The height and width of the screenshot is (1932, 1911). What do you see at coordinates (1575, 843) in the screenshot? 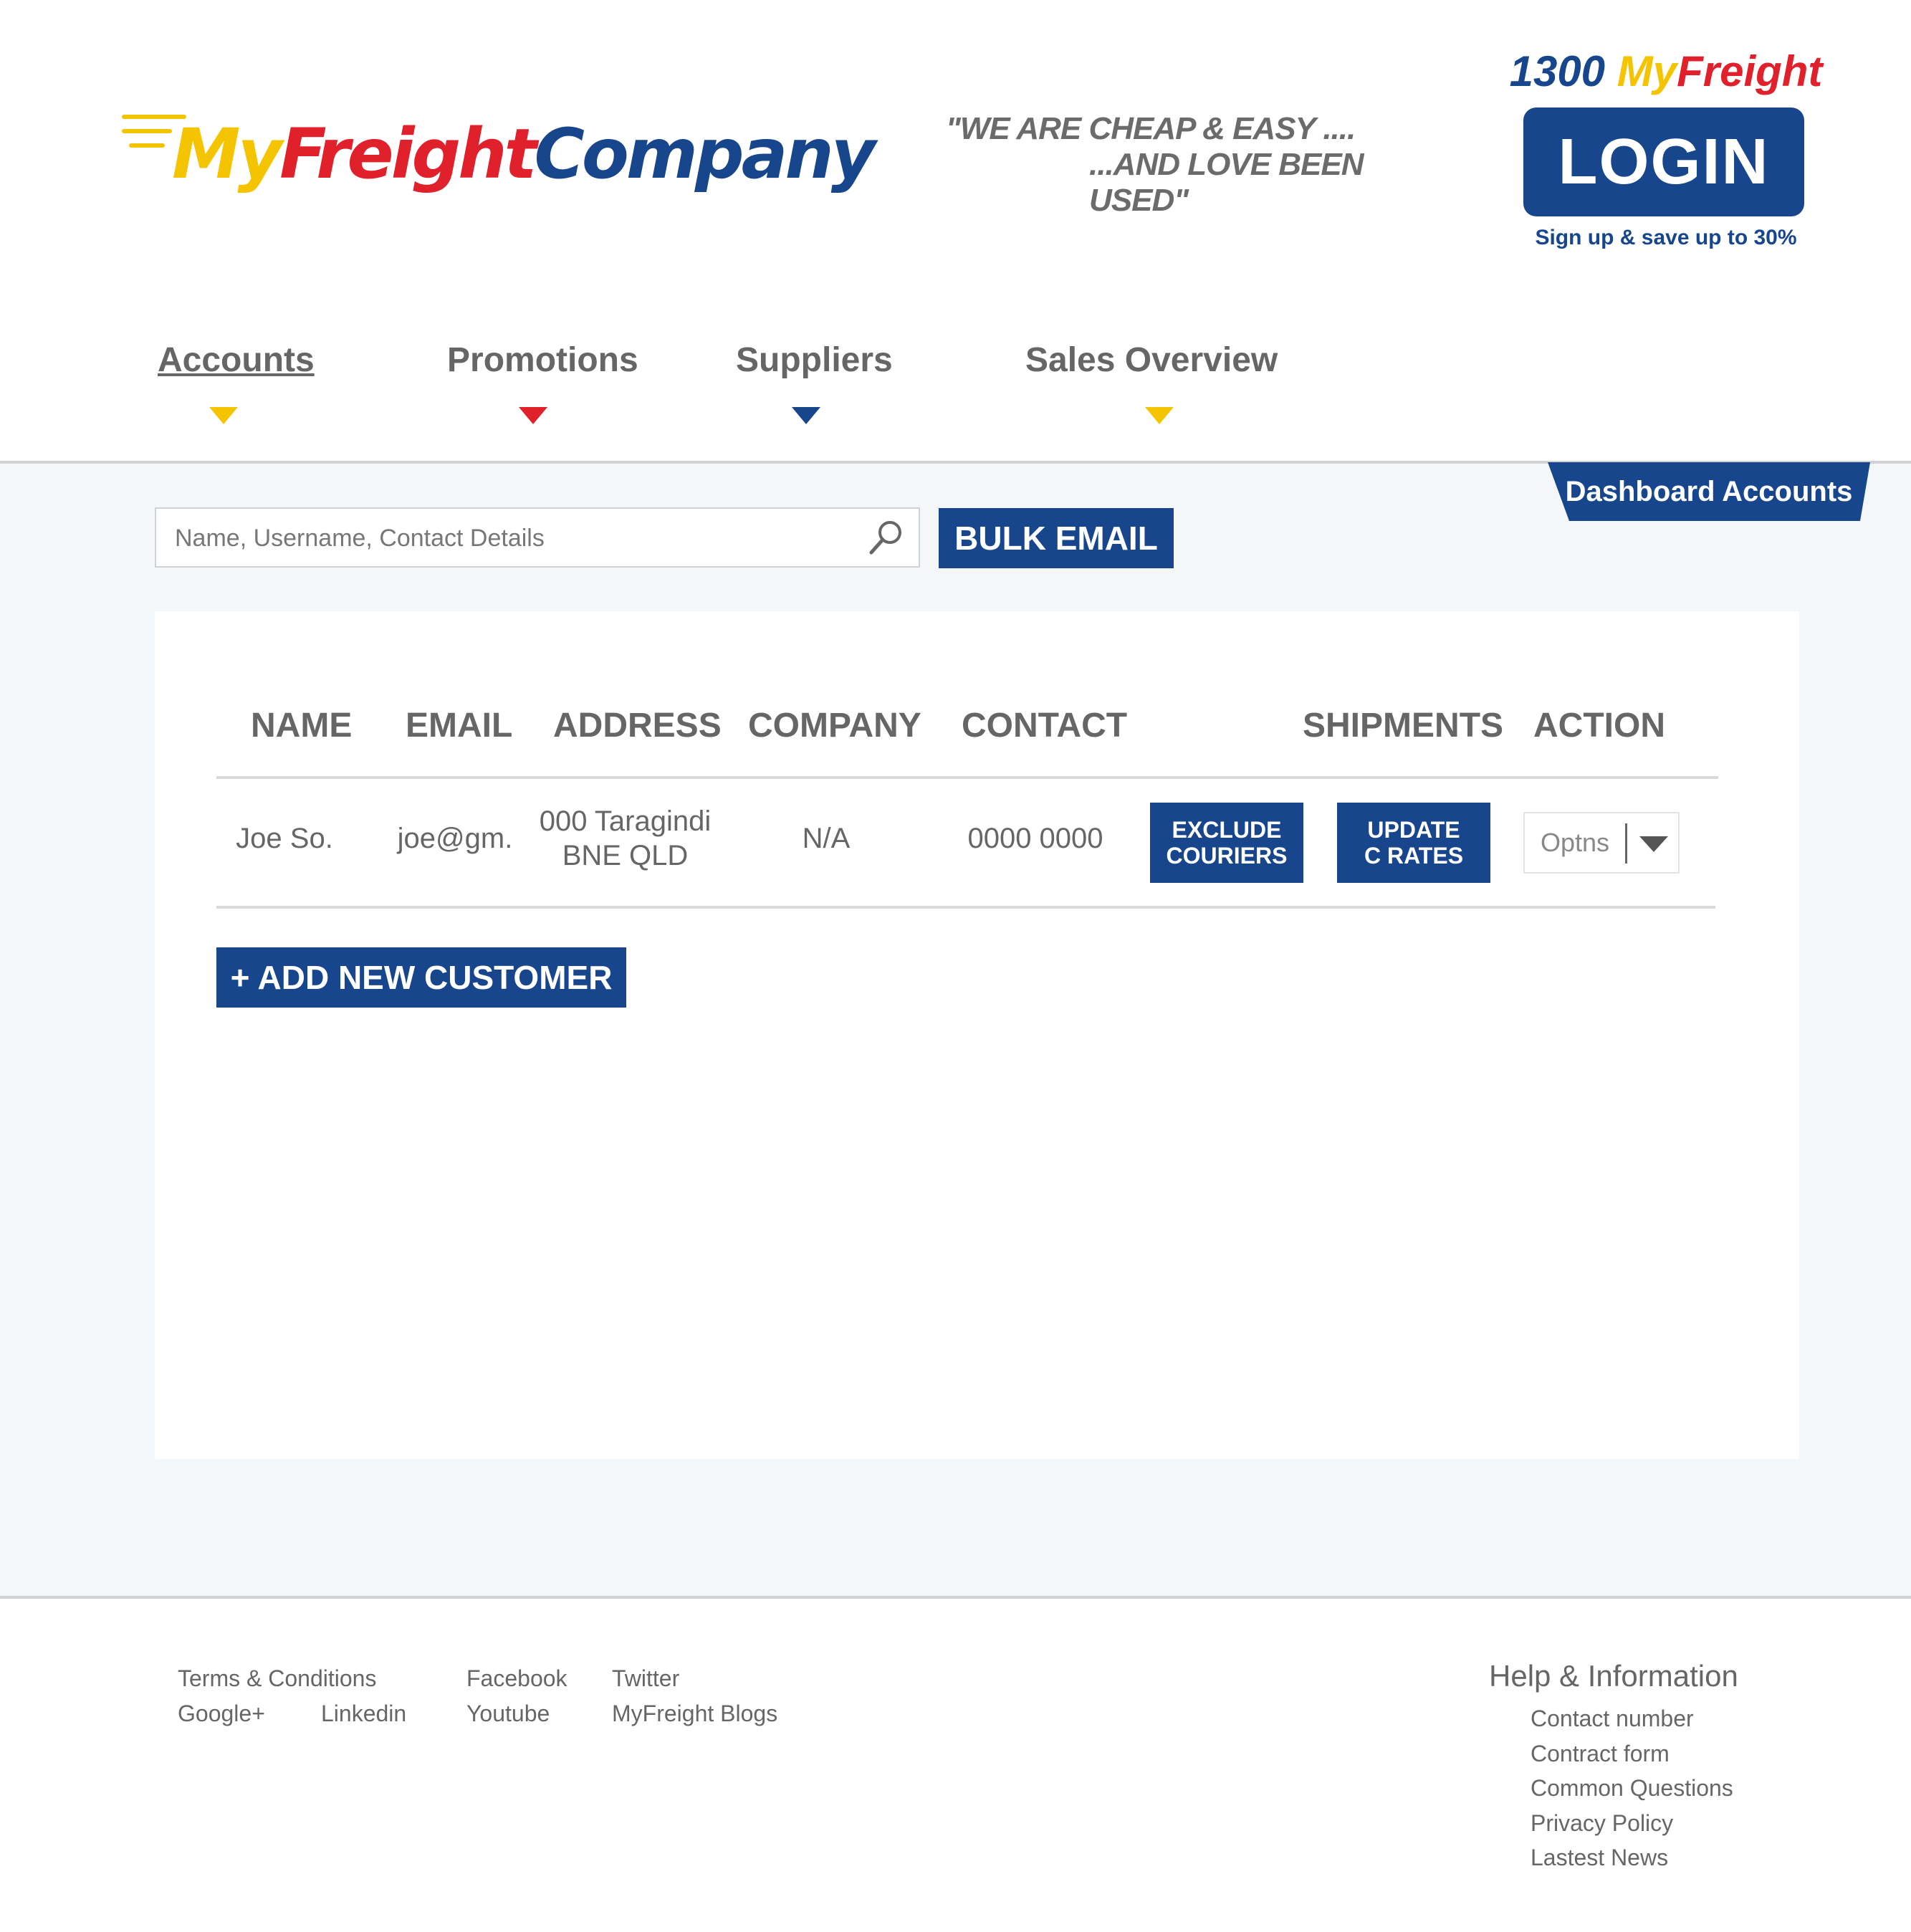
I see `action-select-value: Optns` at bounding box center [1575, 843].